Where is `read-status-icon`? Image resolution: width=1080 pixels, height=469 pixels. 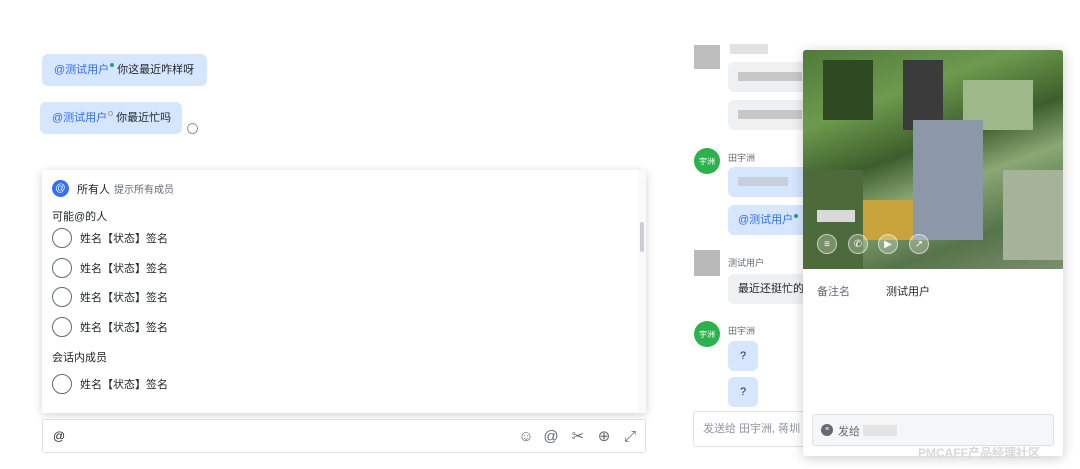
read-status-icon is located at coordinates (192, 128).